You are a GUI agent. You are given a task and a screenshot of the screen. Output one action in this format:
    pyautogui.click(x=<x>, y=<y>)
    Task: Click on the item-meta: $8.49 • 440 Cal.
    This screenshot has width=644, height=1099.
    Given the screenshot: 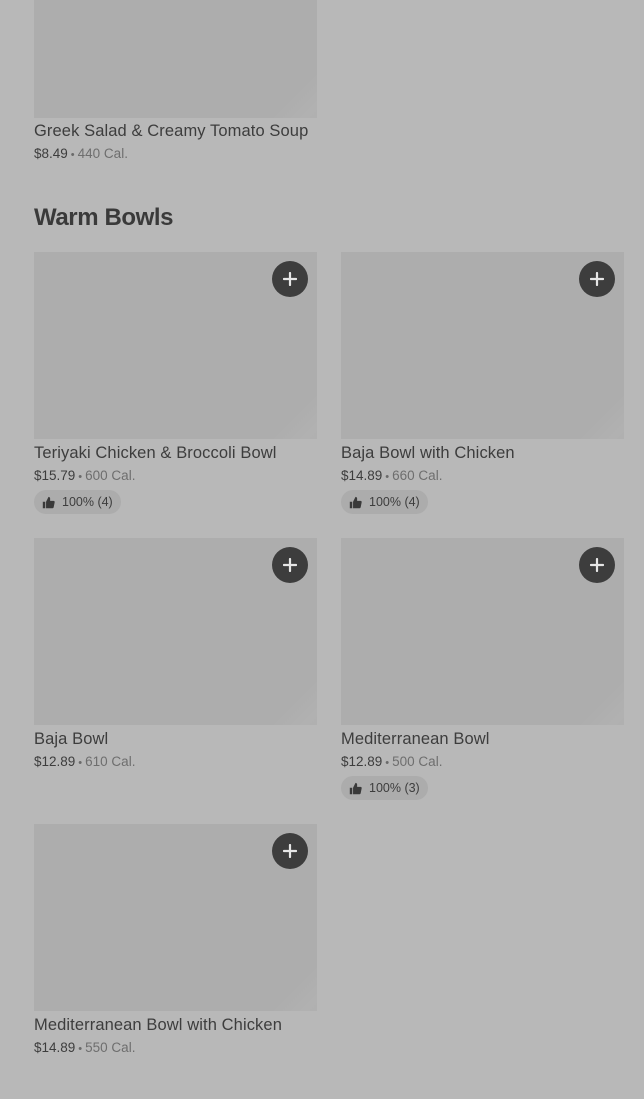 What is the action you would take?
    pyautogui.click(x=81, y=154)
    